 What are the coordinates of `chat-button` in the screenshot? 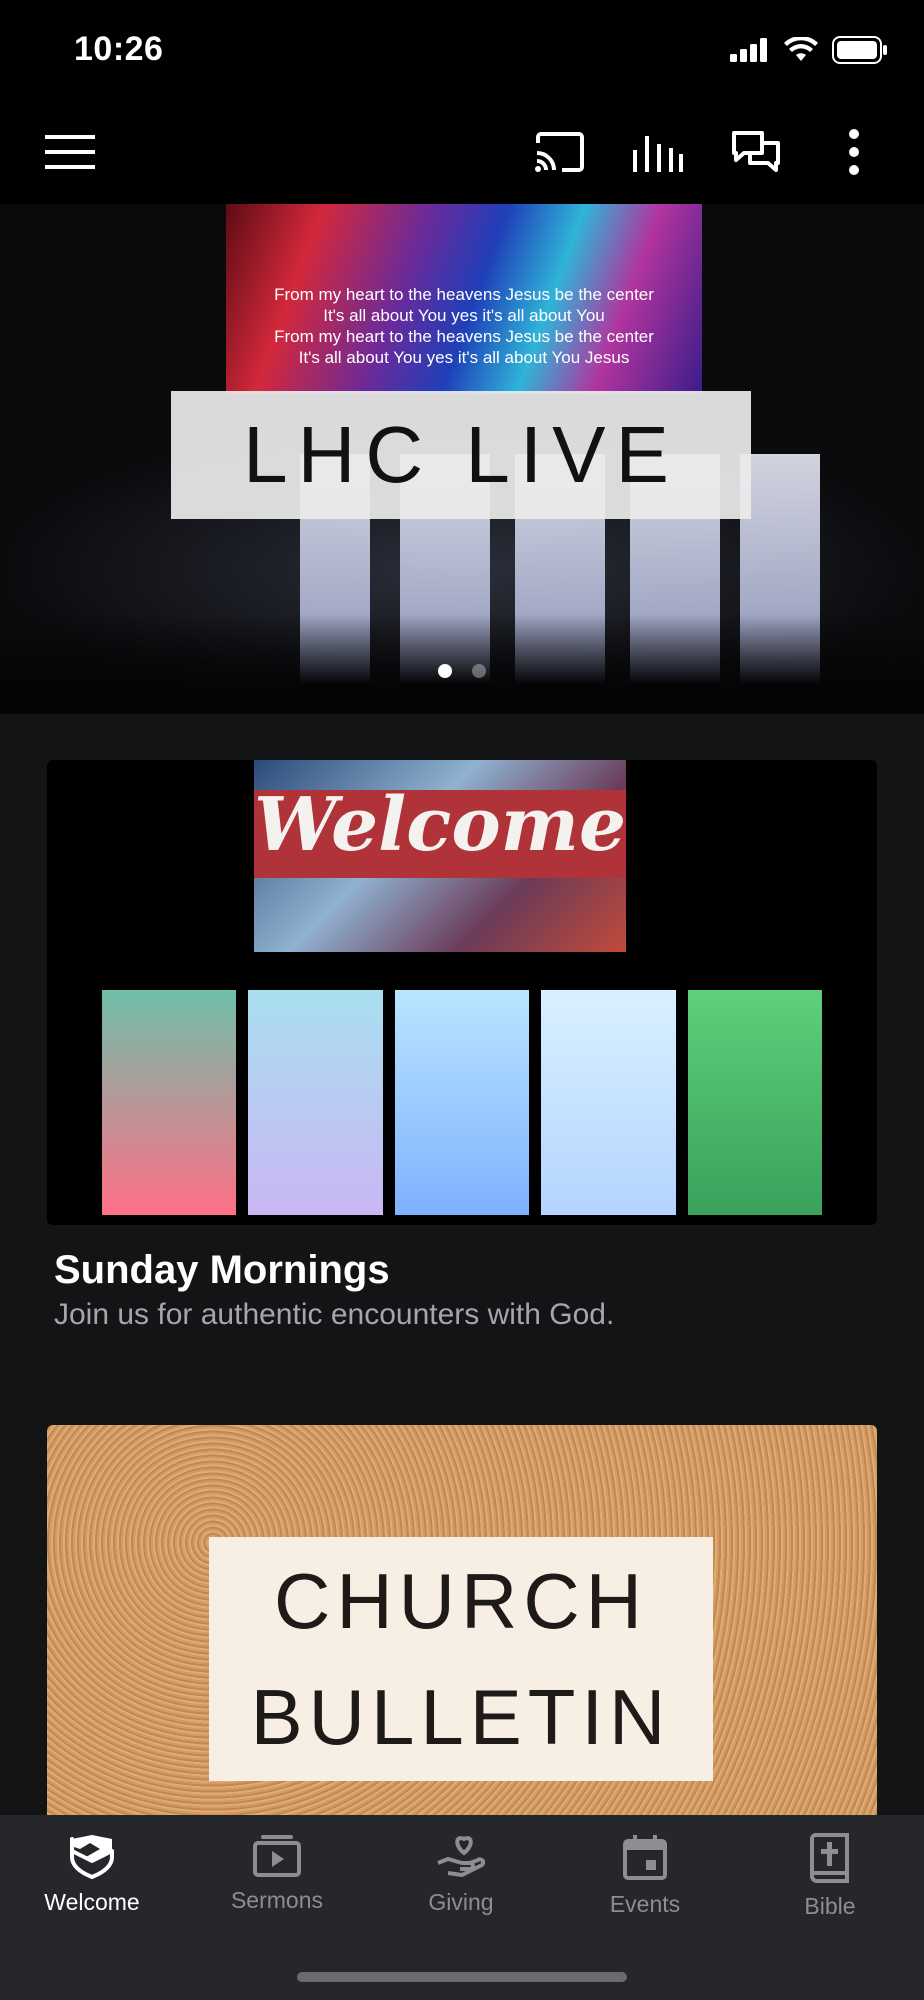 It's located at (756, 152).